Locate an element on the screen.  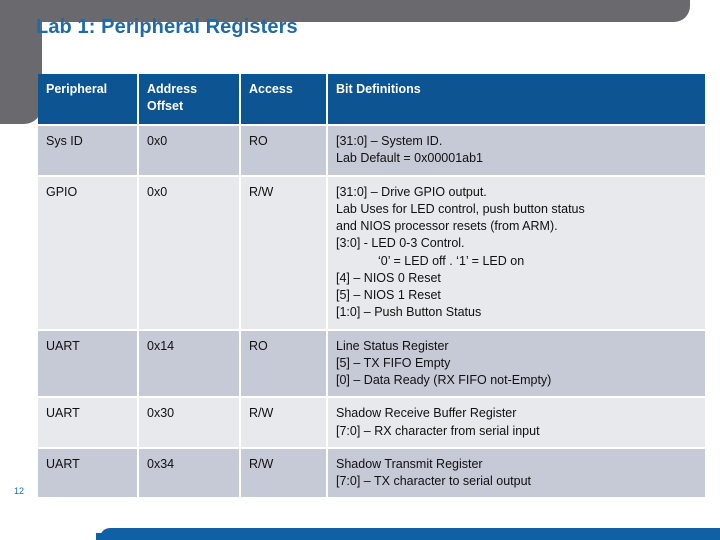
bit-definition-line: Shadow Receive Buffer Register is located at coordinates (426, 413).